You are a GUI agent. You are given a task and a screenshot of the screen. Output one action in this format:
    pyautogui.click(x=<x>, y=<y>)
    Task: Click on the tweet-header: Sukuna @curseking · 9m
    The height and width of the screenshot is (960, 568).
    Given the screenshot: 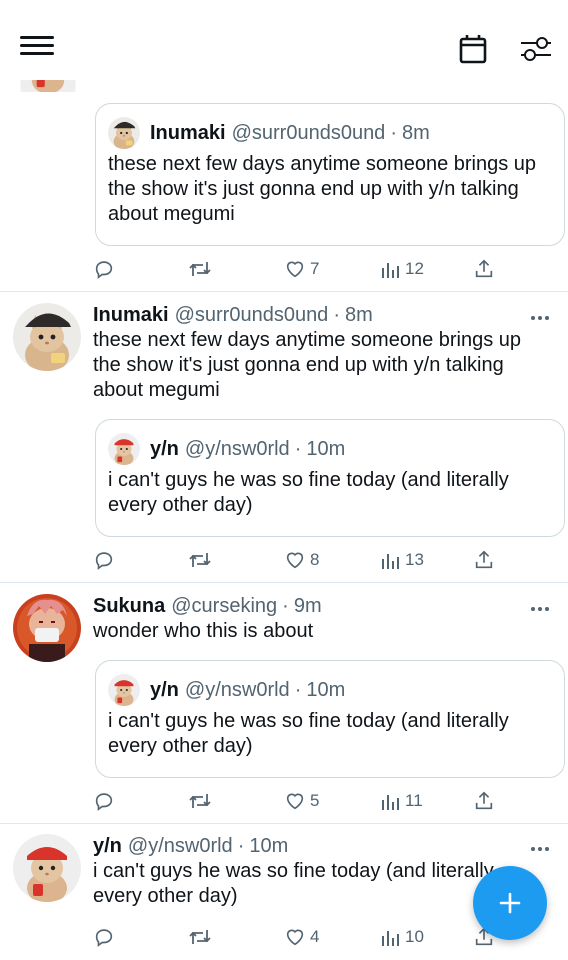 What is the action you would take?
    pyautogui.click(x=207, y=606)
    